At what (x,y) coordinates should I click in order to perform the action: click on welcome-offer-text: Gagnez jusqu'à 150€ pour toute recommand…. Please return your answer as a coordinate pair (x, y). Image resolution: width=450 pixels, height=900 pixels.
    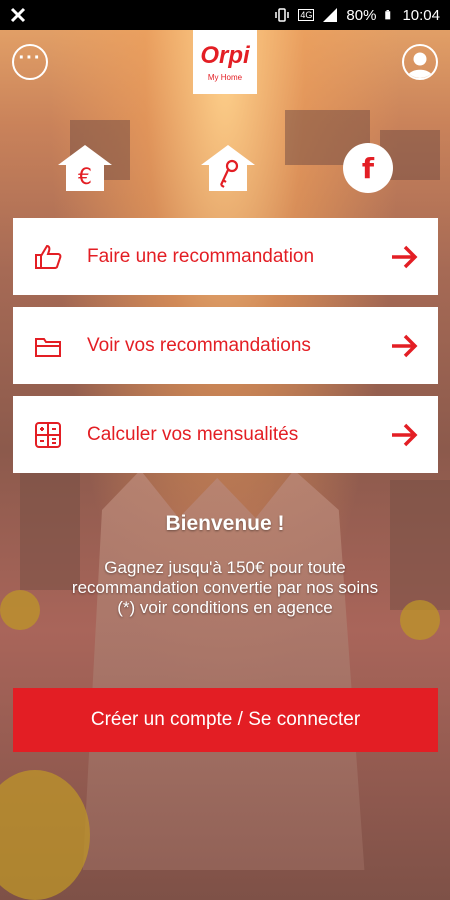
    Looking at the image, I should click on (225, 577).